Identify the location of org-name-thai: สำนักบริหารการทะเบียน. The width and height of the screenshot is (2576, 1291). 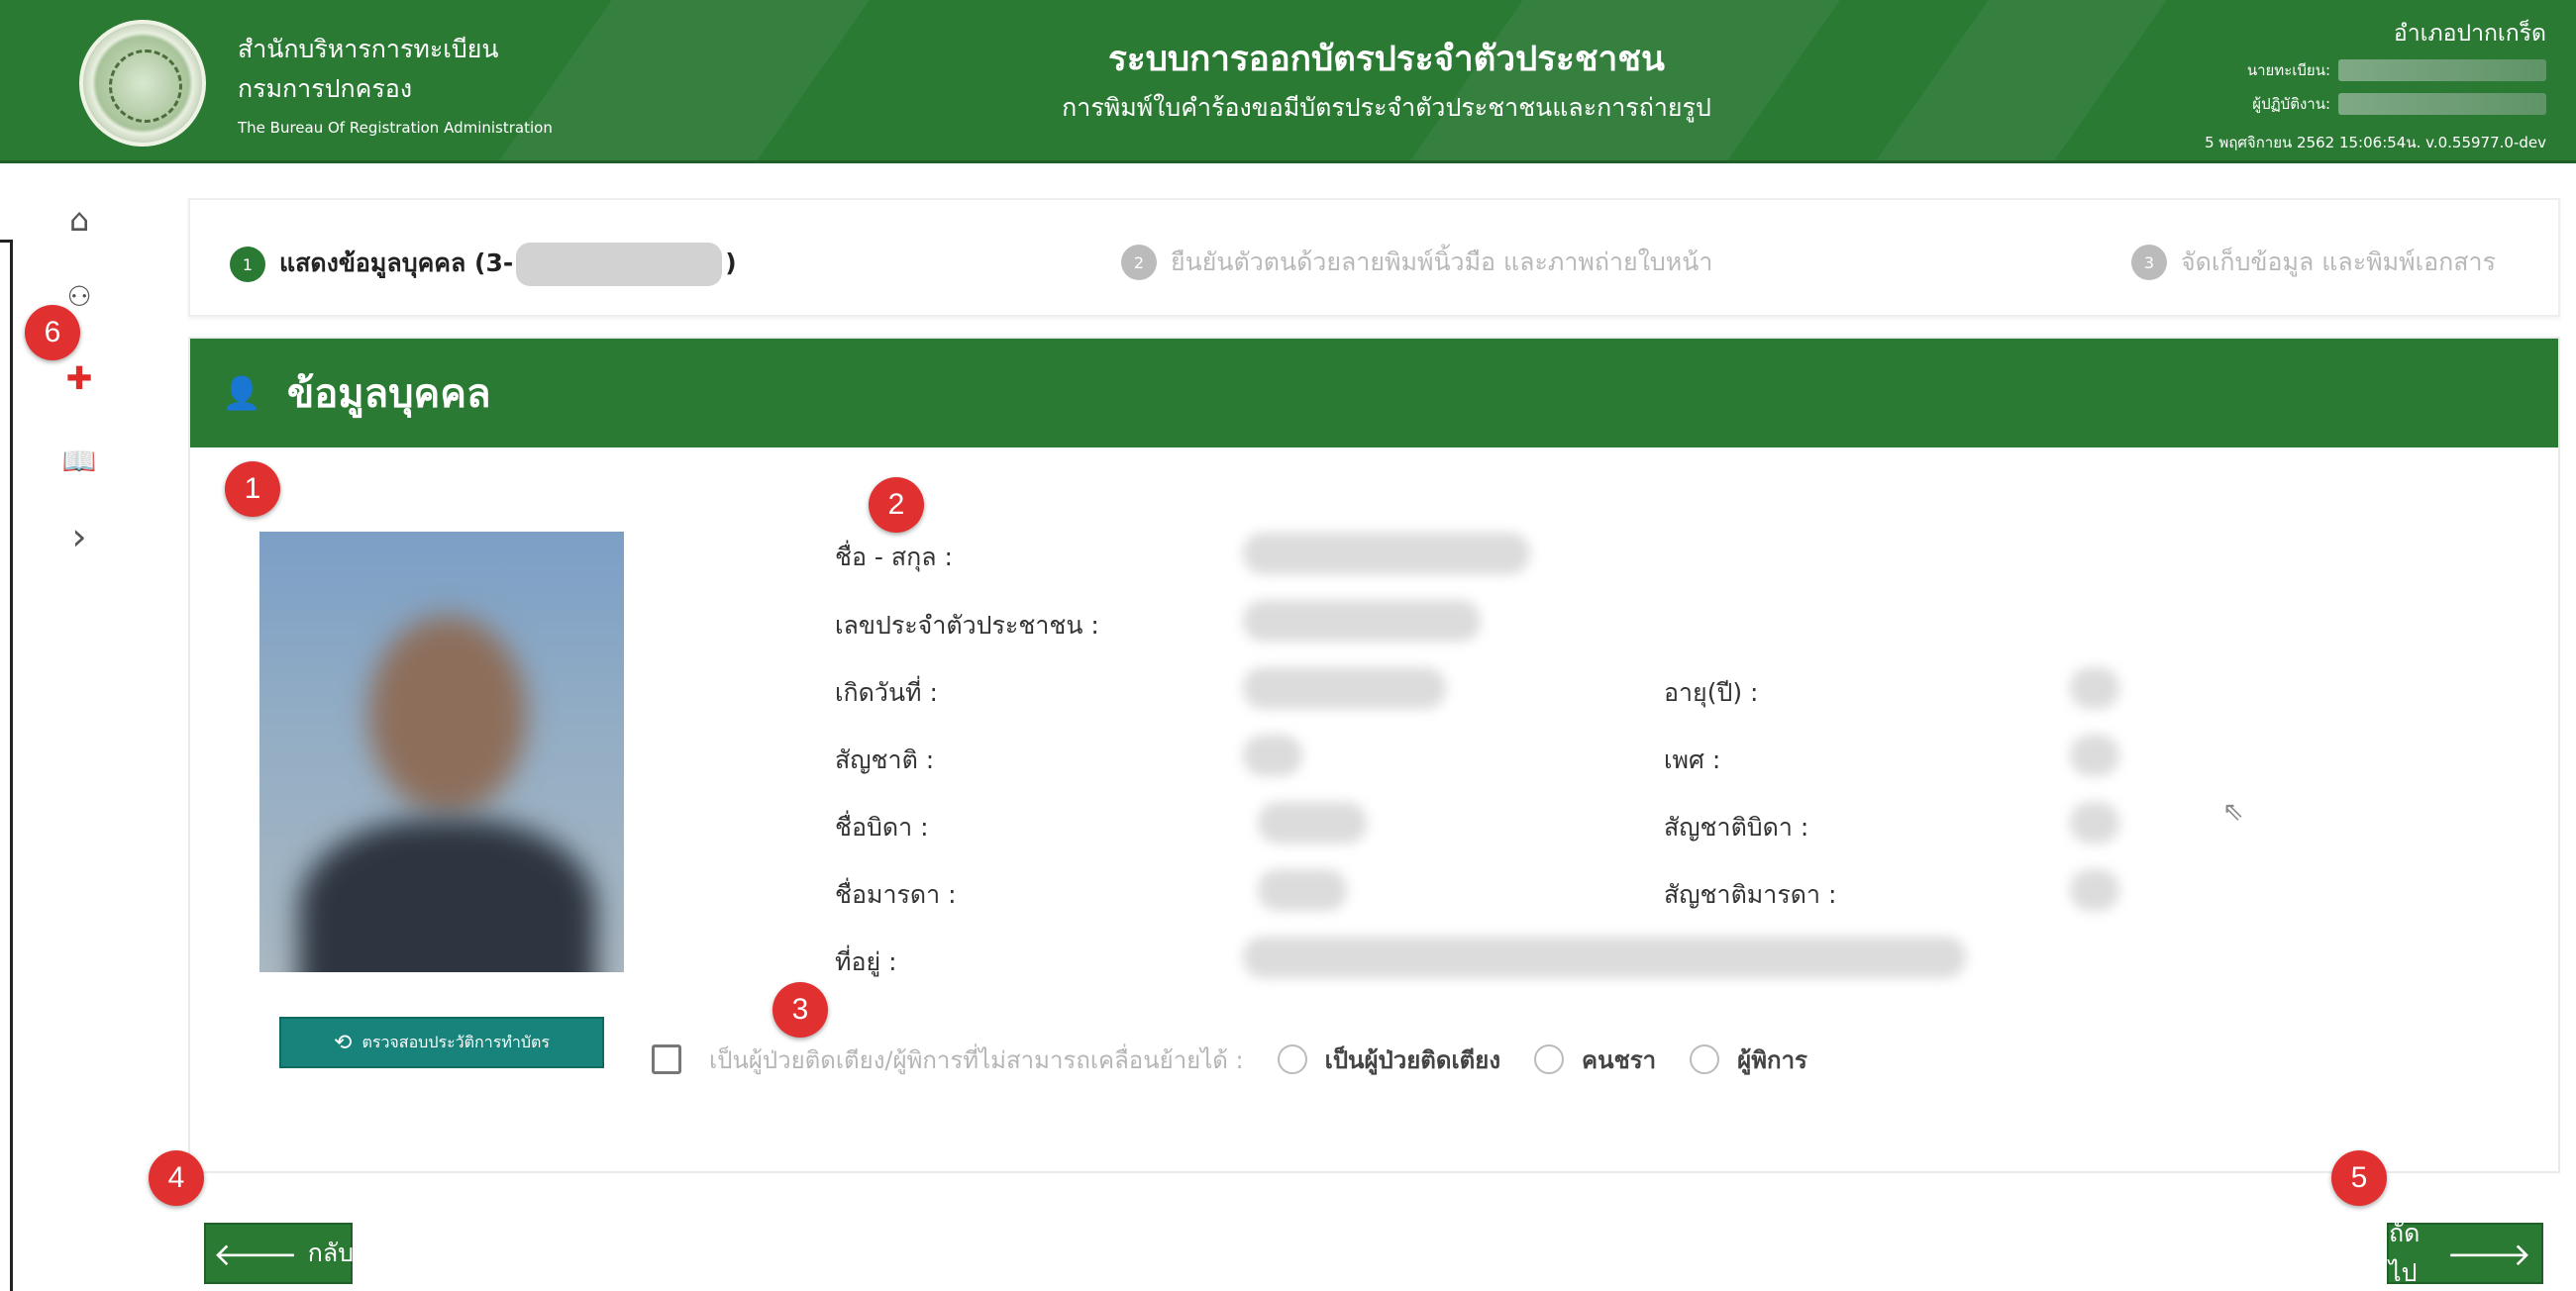
(368, 49).